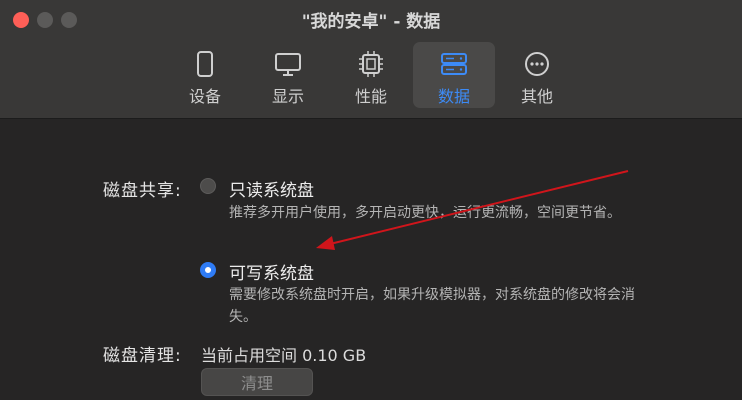  What do you see at coordinates (288, 64) in the screenshot?
I see `monitor-icon` at bounding box center [288, 64].